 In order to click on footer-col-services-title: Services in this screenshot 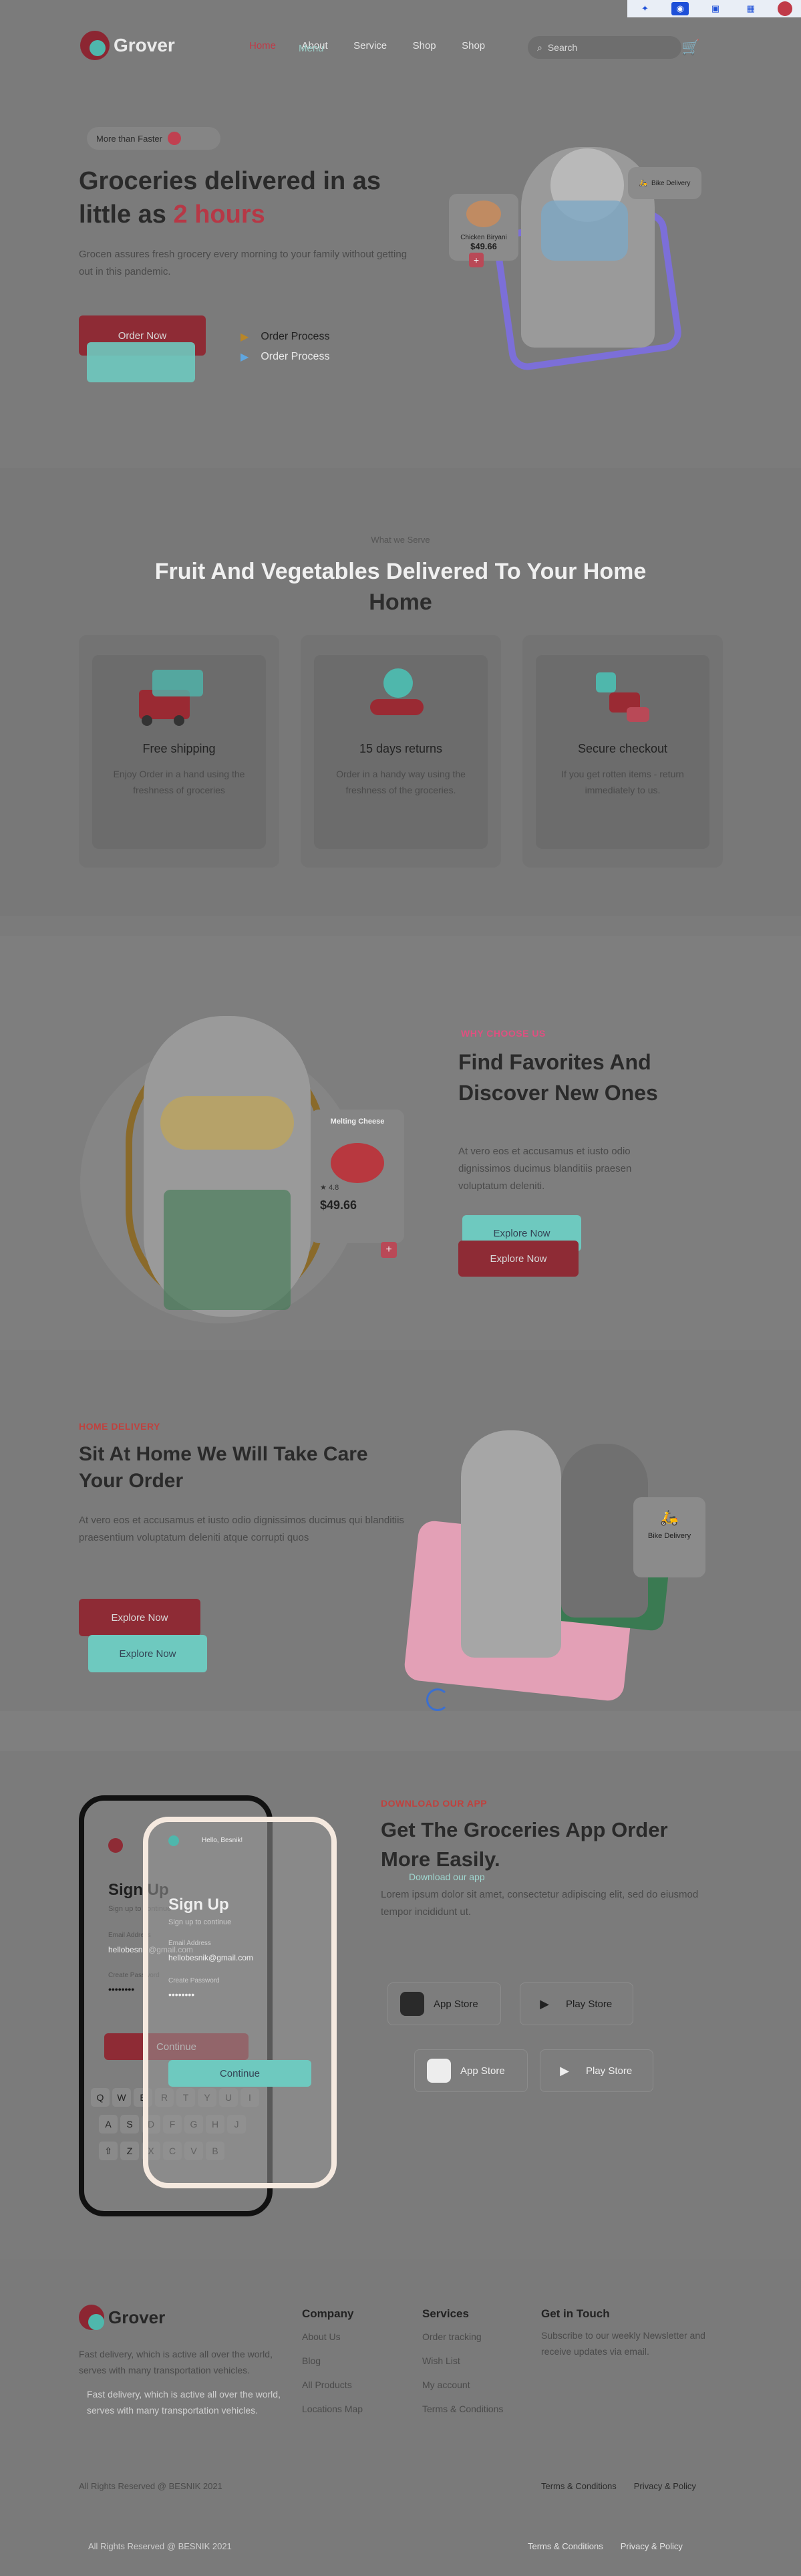, I will do `click(446, 2313)`.